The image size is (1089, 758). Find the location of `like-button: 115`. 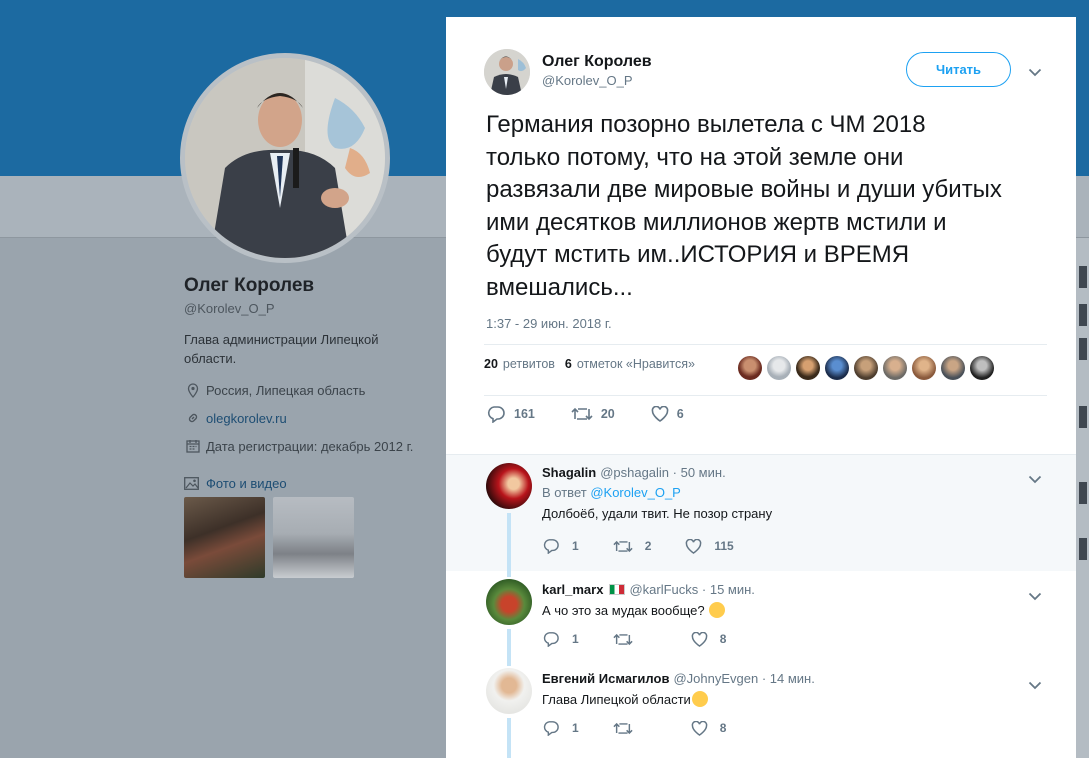

like-button: 115 is located at coordinates (709, 546).